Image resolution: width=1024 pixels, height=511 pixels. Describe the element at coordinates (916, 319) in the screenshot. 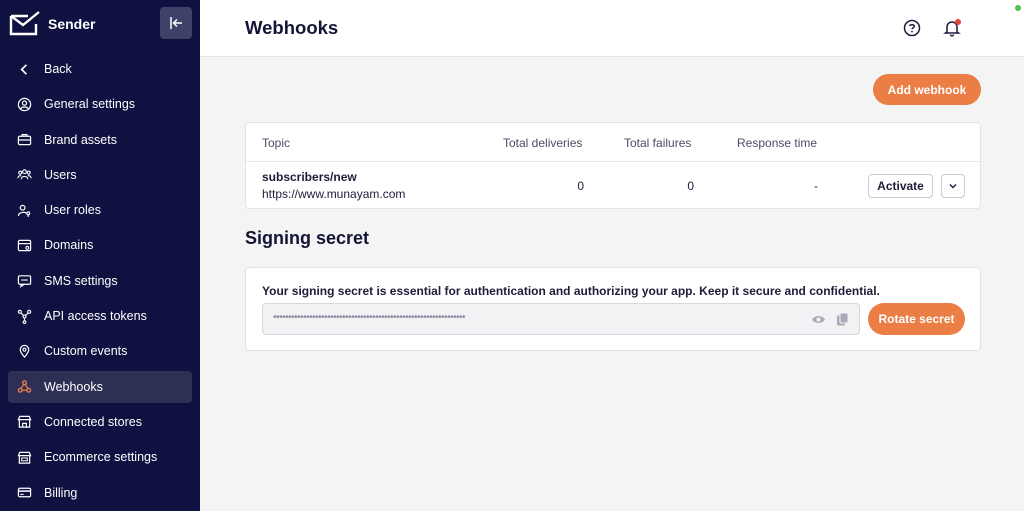

I see `rotate-secret-button: Rotate secret` at that location.